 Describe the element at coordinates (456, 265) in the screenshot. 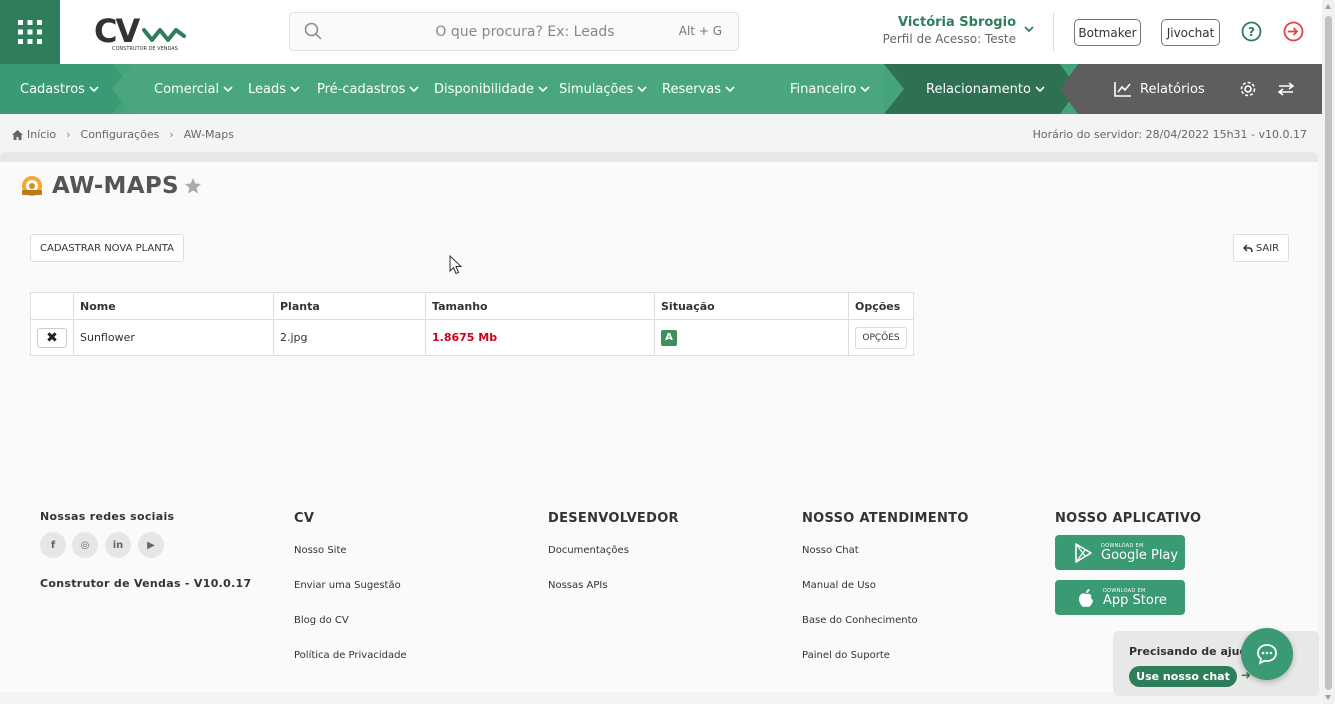

I see `mouse-cursor` at that location.